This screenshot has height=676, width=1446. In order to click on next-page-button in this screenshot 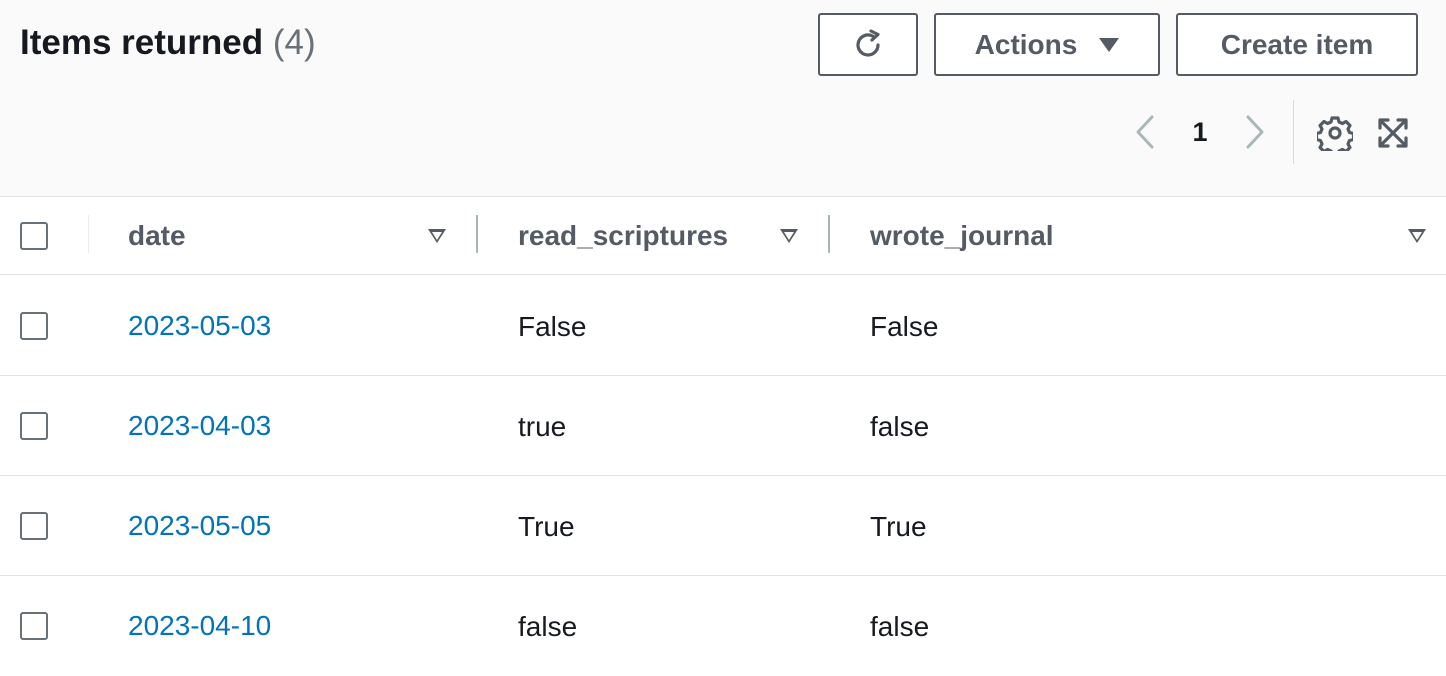, I will do `click(1255, 132)`.